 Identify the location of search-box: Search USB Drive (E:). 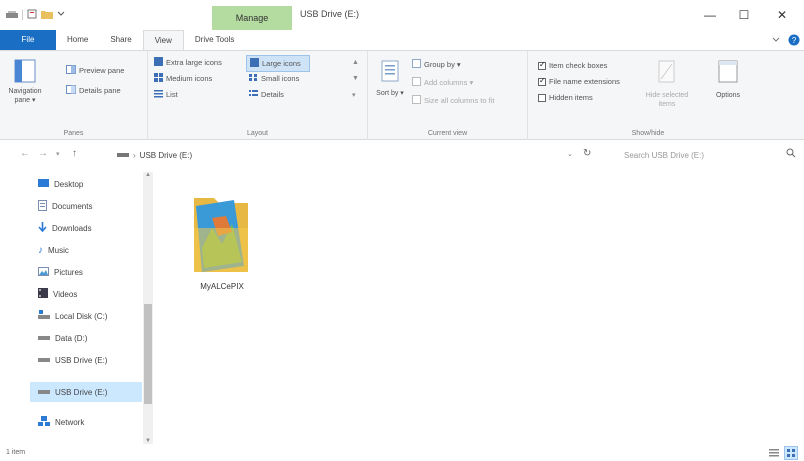
(706, 155).